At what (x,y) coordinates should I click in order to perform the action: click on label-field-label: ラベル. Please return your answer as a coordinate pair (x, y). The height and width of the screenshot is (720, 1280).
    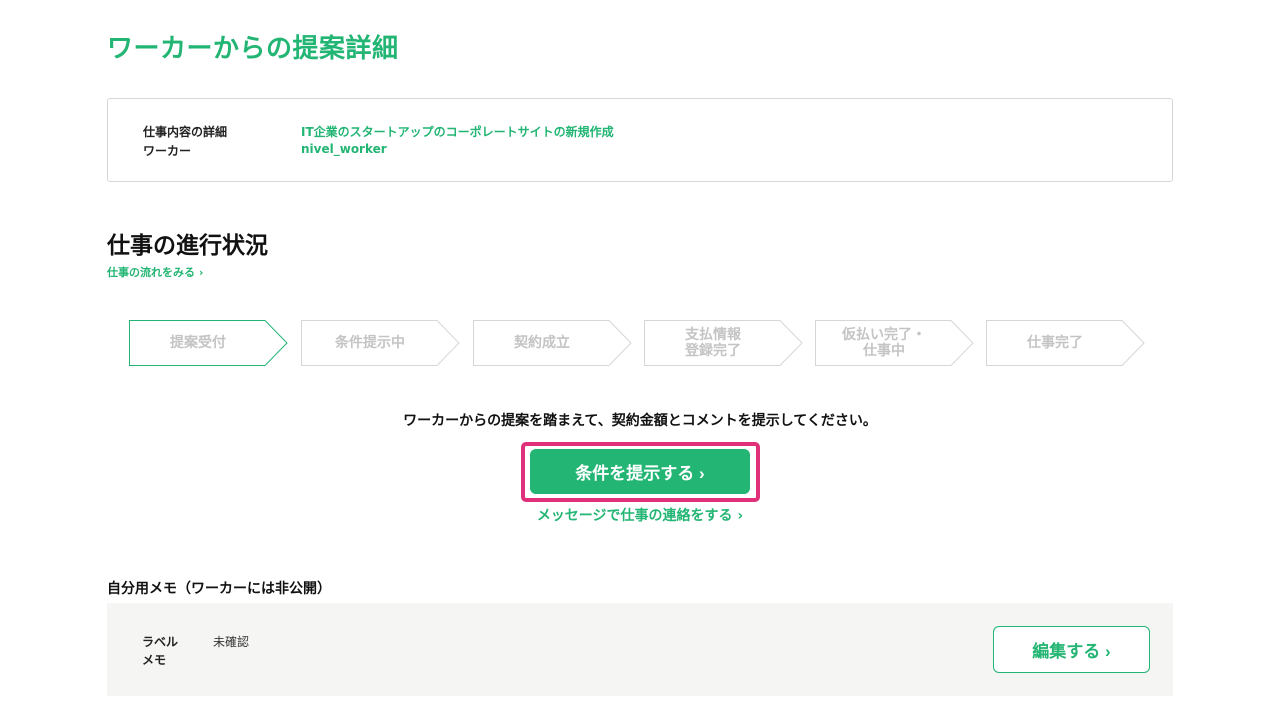
    Looking at the image, I should click on (160, 642).